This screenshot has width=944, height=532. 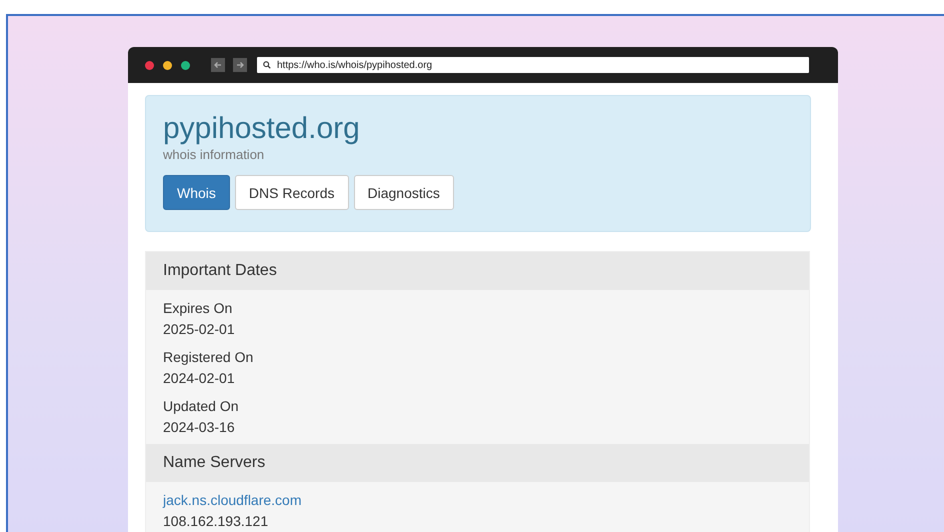 What do you see at coordinates (291, 192) in the screenshot?
I see `tab: DNS Records` at bounding box center [291, 192].